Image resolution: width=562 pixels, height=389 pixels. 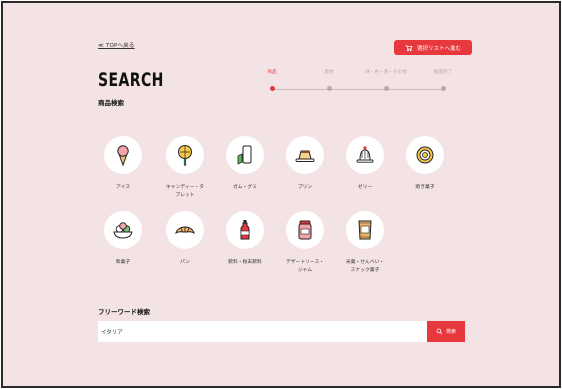 What do you see at coordinates (272, 80) in the screenshot?
I see `step-1: 商品` at bounding box center [272, 80].